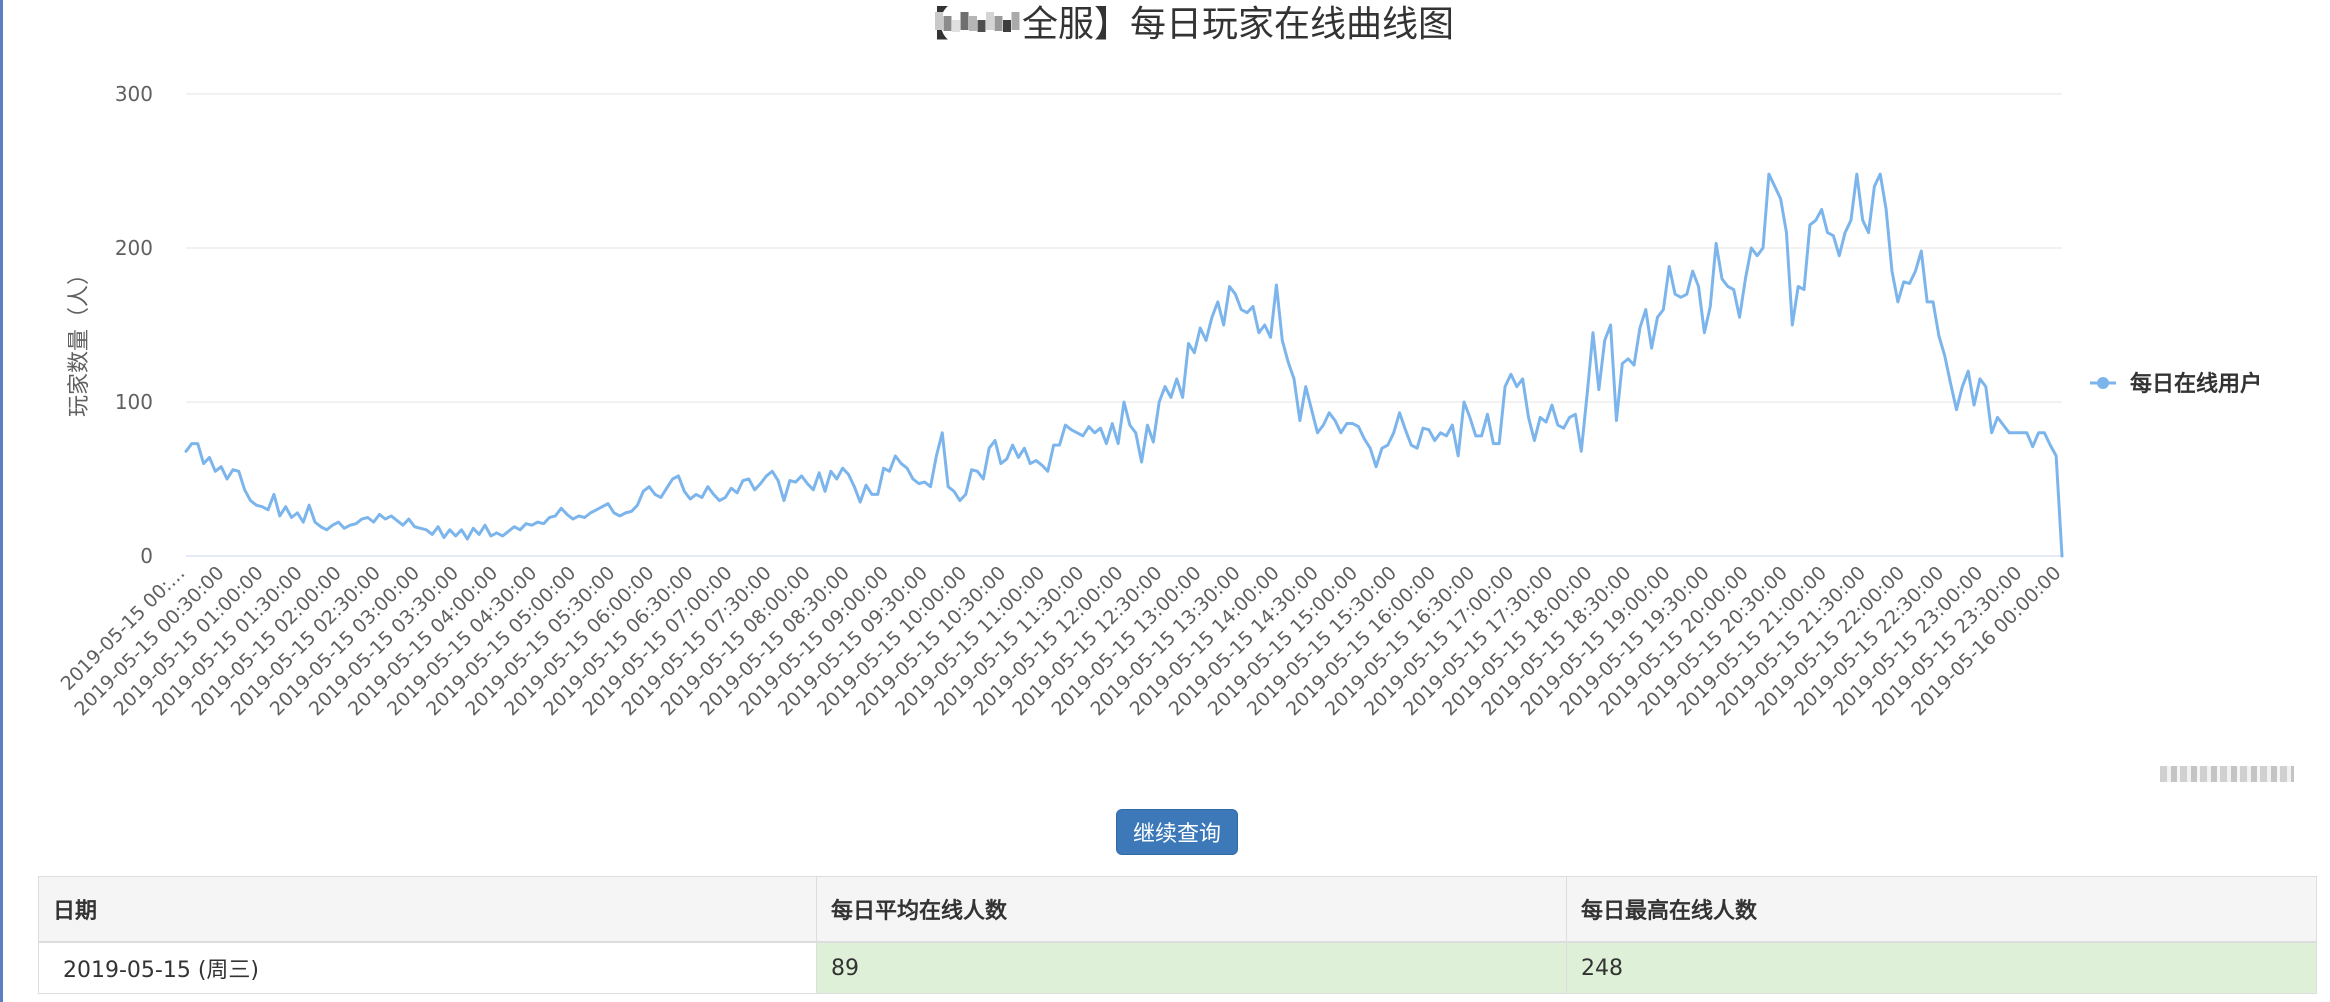 Image resolution: width=2330 pixels, height=1002 pixels. What do you see at coordinates (146, 556) in the screenshot?
I see `y-tick-label: 0` at bounding box center [146, 556].